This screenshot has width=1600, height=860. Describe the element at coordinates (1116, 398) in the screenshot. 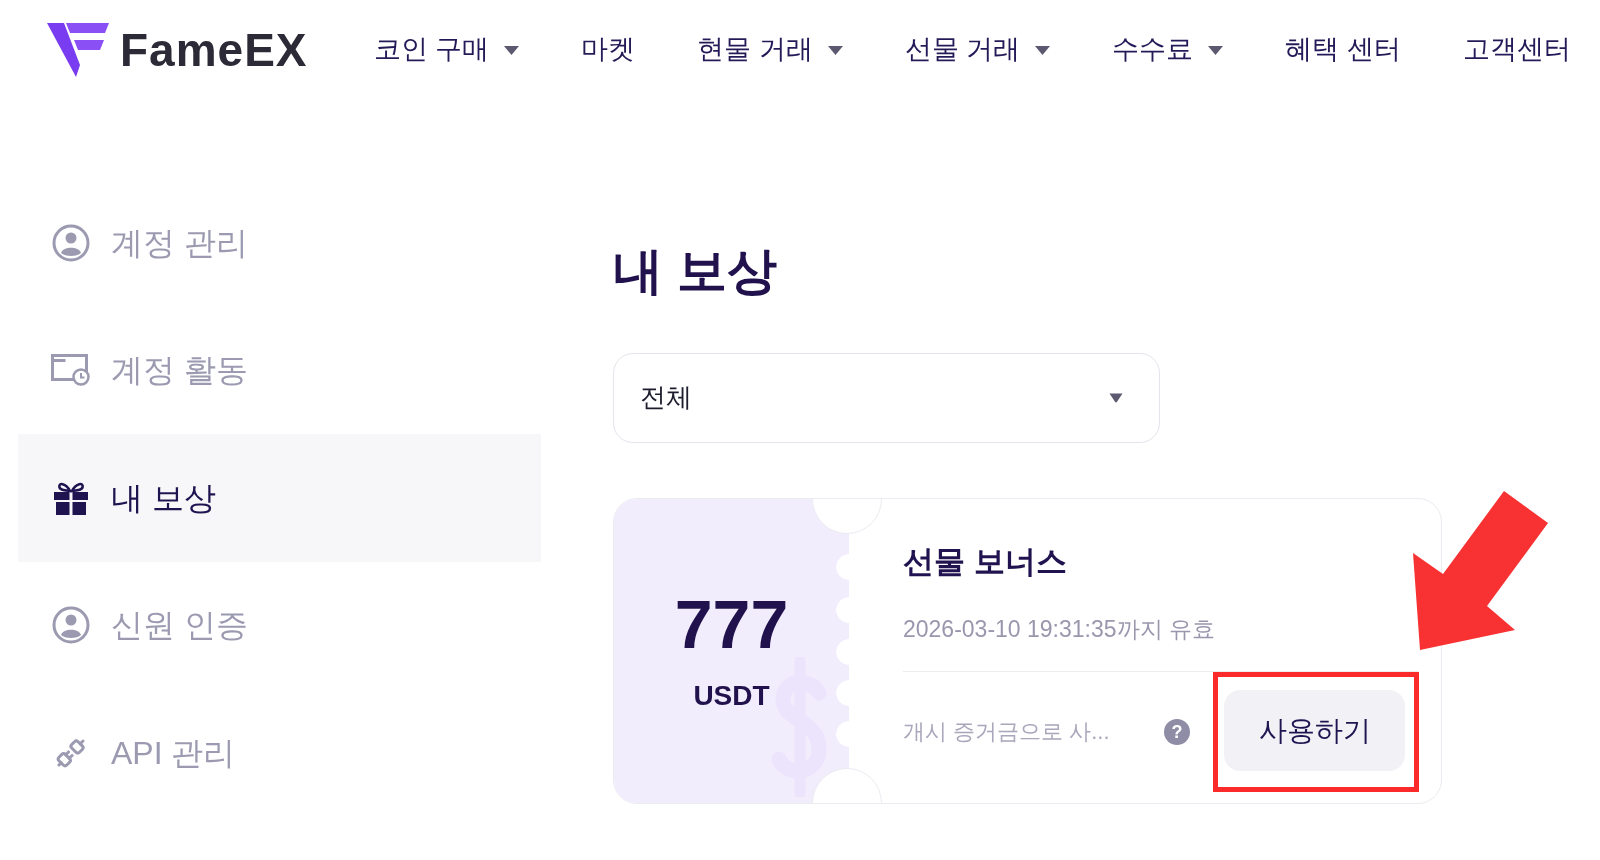

I see `caret-icon` at that location.